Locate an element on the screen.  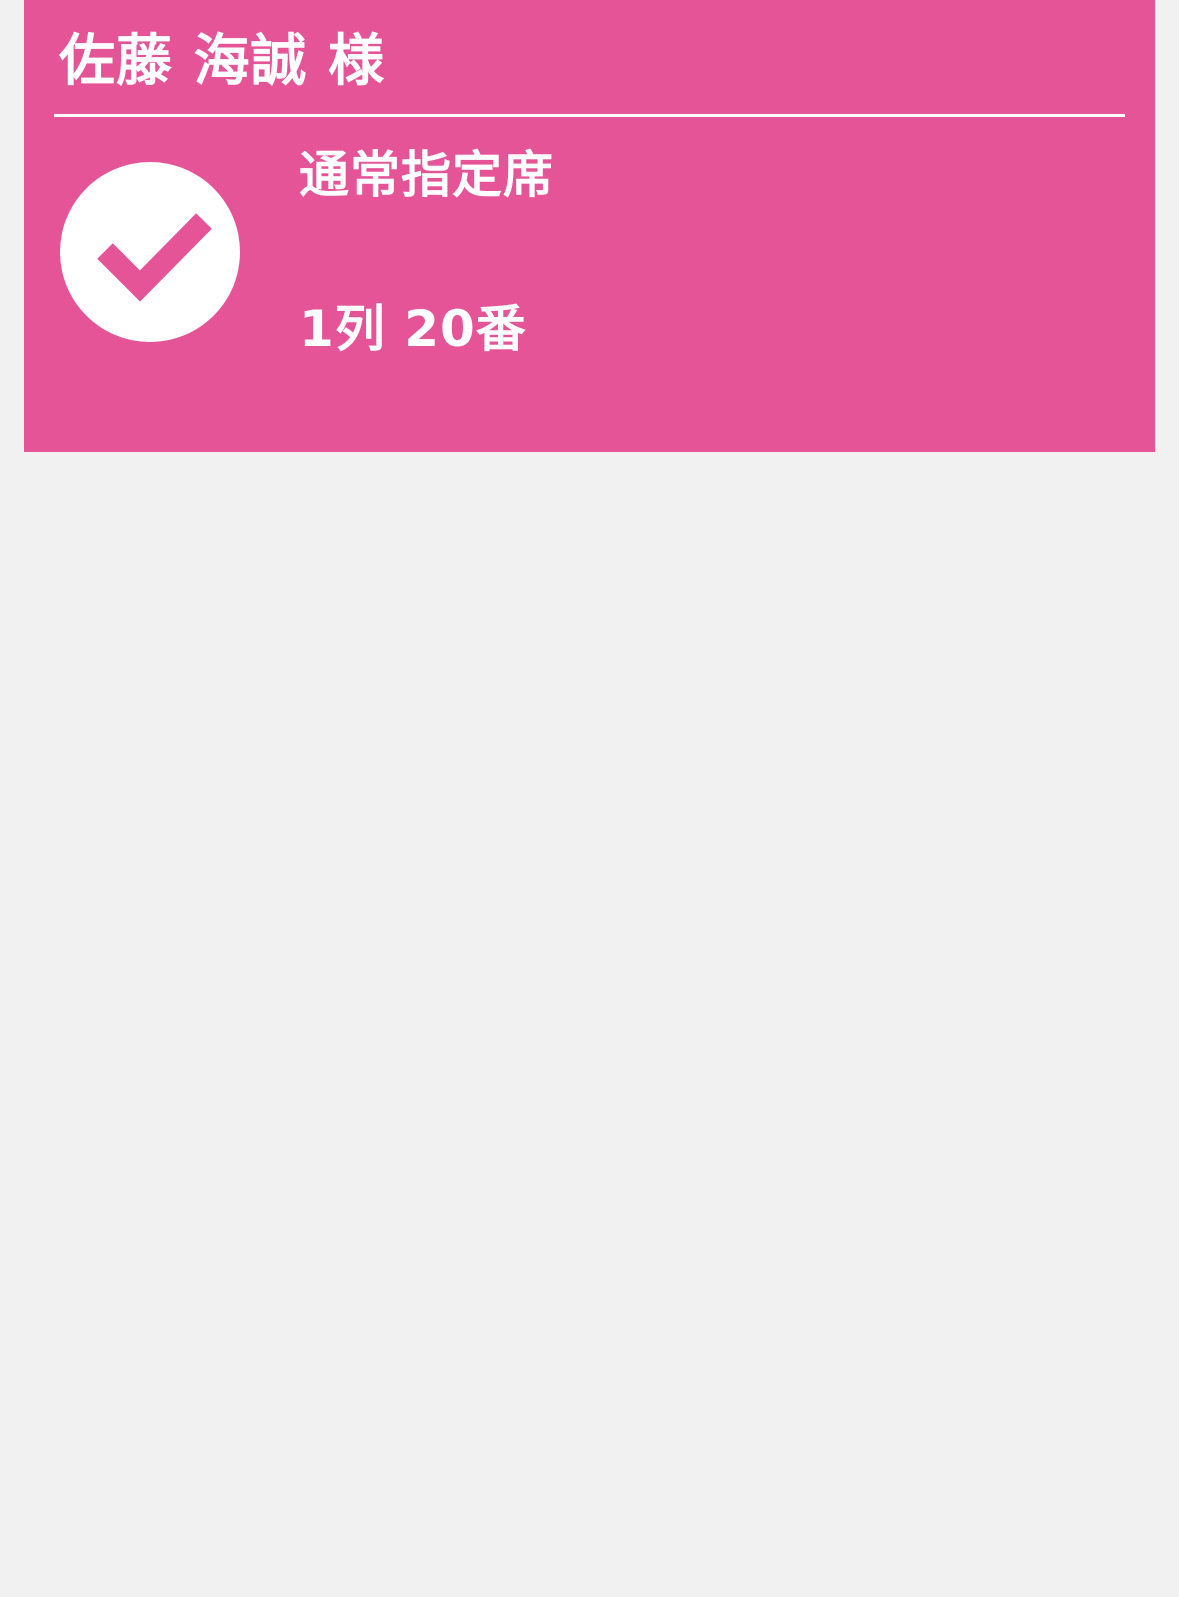
holder-name: 佐藤 海誠 様 is located at coordinates (222, 61).